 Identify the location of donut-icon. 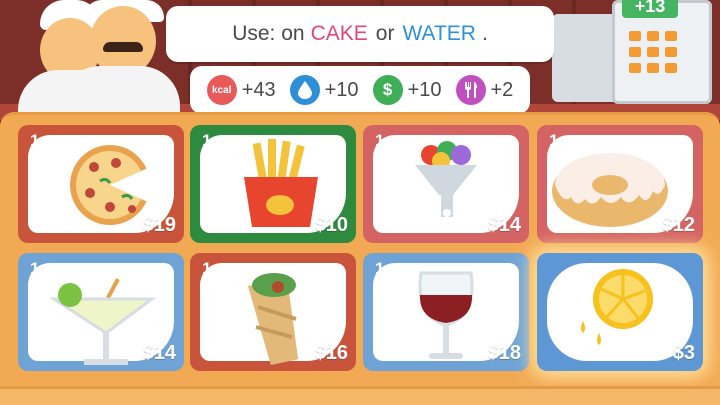
(610, 190).